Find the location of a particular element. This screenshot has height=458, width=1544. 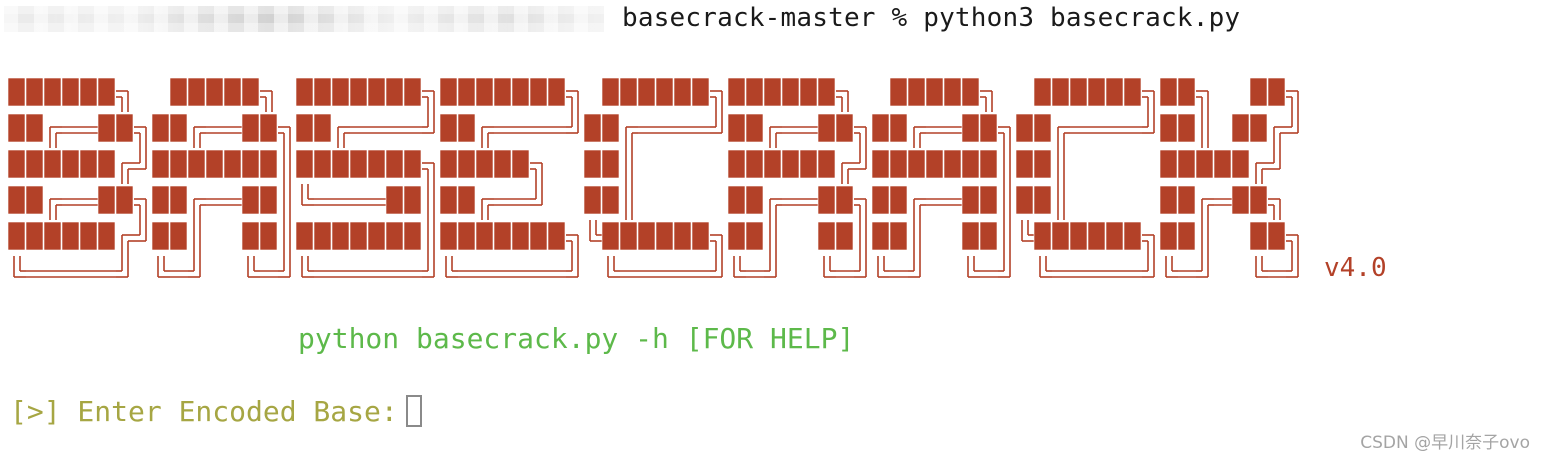

text-cursor is located at coordinates (413, 411).